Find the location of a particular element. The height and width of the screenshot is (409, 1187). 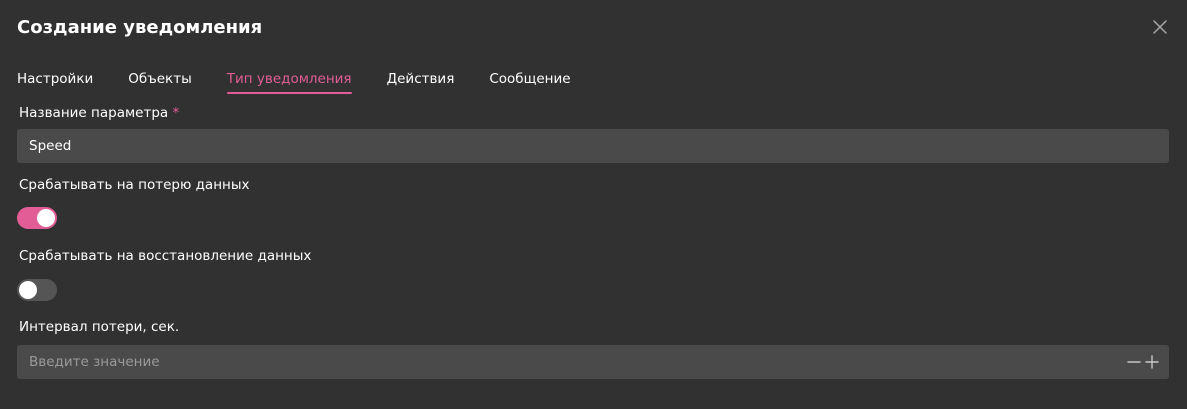

param-name-input is located at coordinates (593, 146).